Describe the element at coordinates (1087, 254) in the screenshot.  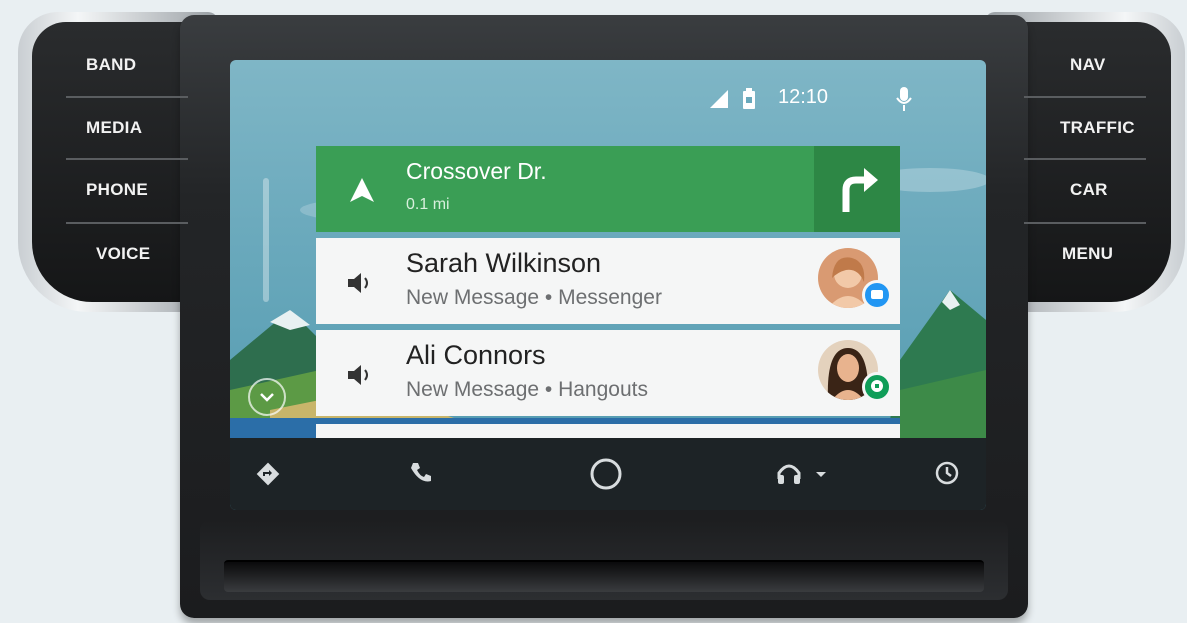
I see `menu-button: MENU` at that location.